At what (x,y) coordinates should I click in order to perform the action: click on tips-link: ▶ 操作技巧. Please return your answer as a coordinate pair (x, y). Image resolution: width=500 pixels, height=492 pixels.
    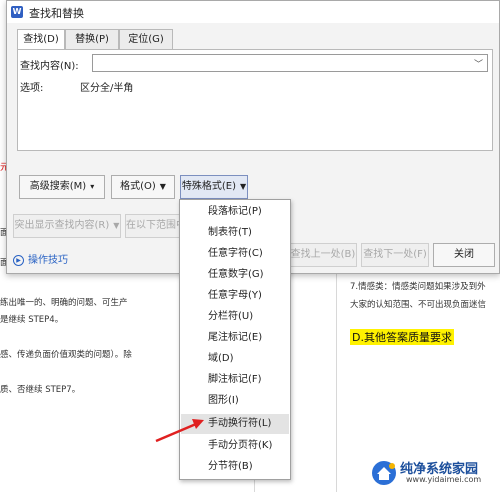
    Looking at the image, I should click on (40, 258).